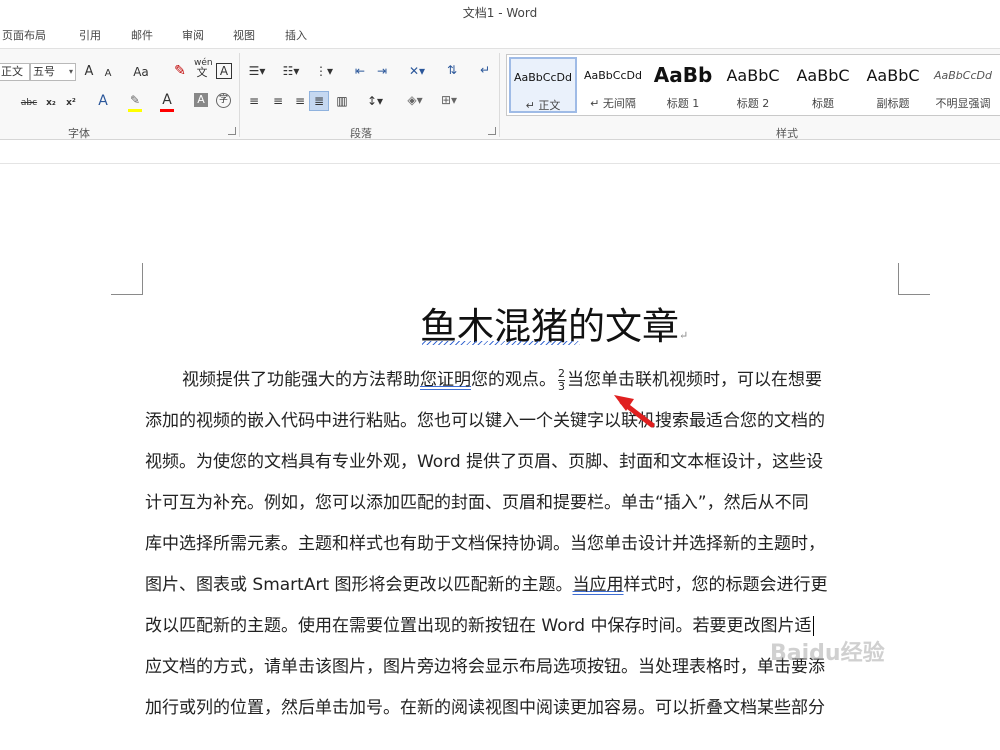 The image size is (1000, 750). What do you see at coordinates (543, 105) in the screenshot?
I see `style-name: ↵ 正文` at bounding box center [543, 105].